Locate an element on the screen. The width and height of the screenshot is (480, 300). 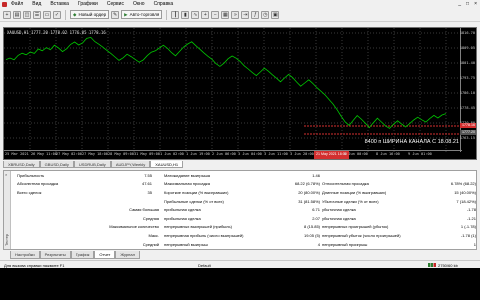
report-label: Убыточные сделки (% от всех) is located at coordinates (350, 201).